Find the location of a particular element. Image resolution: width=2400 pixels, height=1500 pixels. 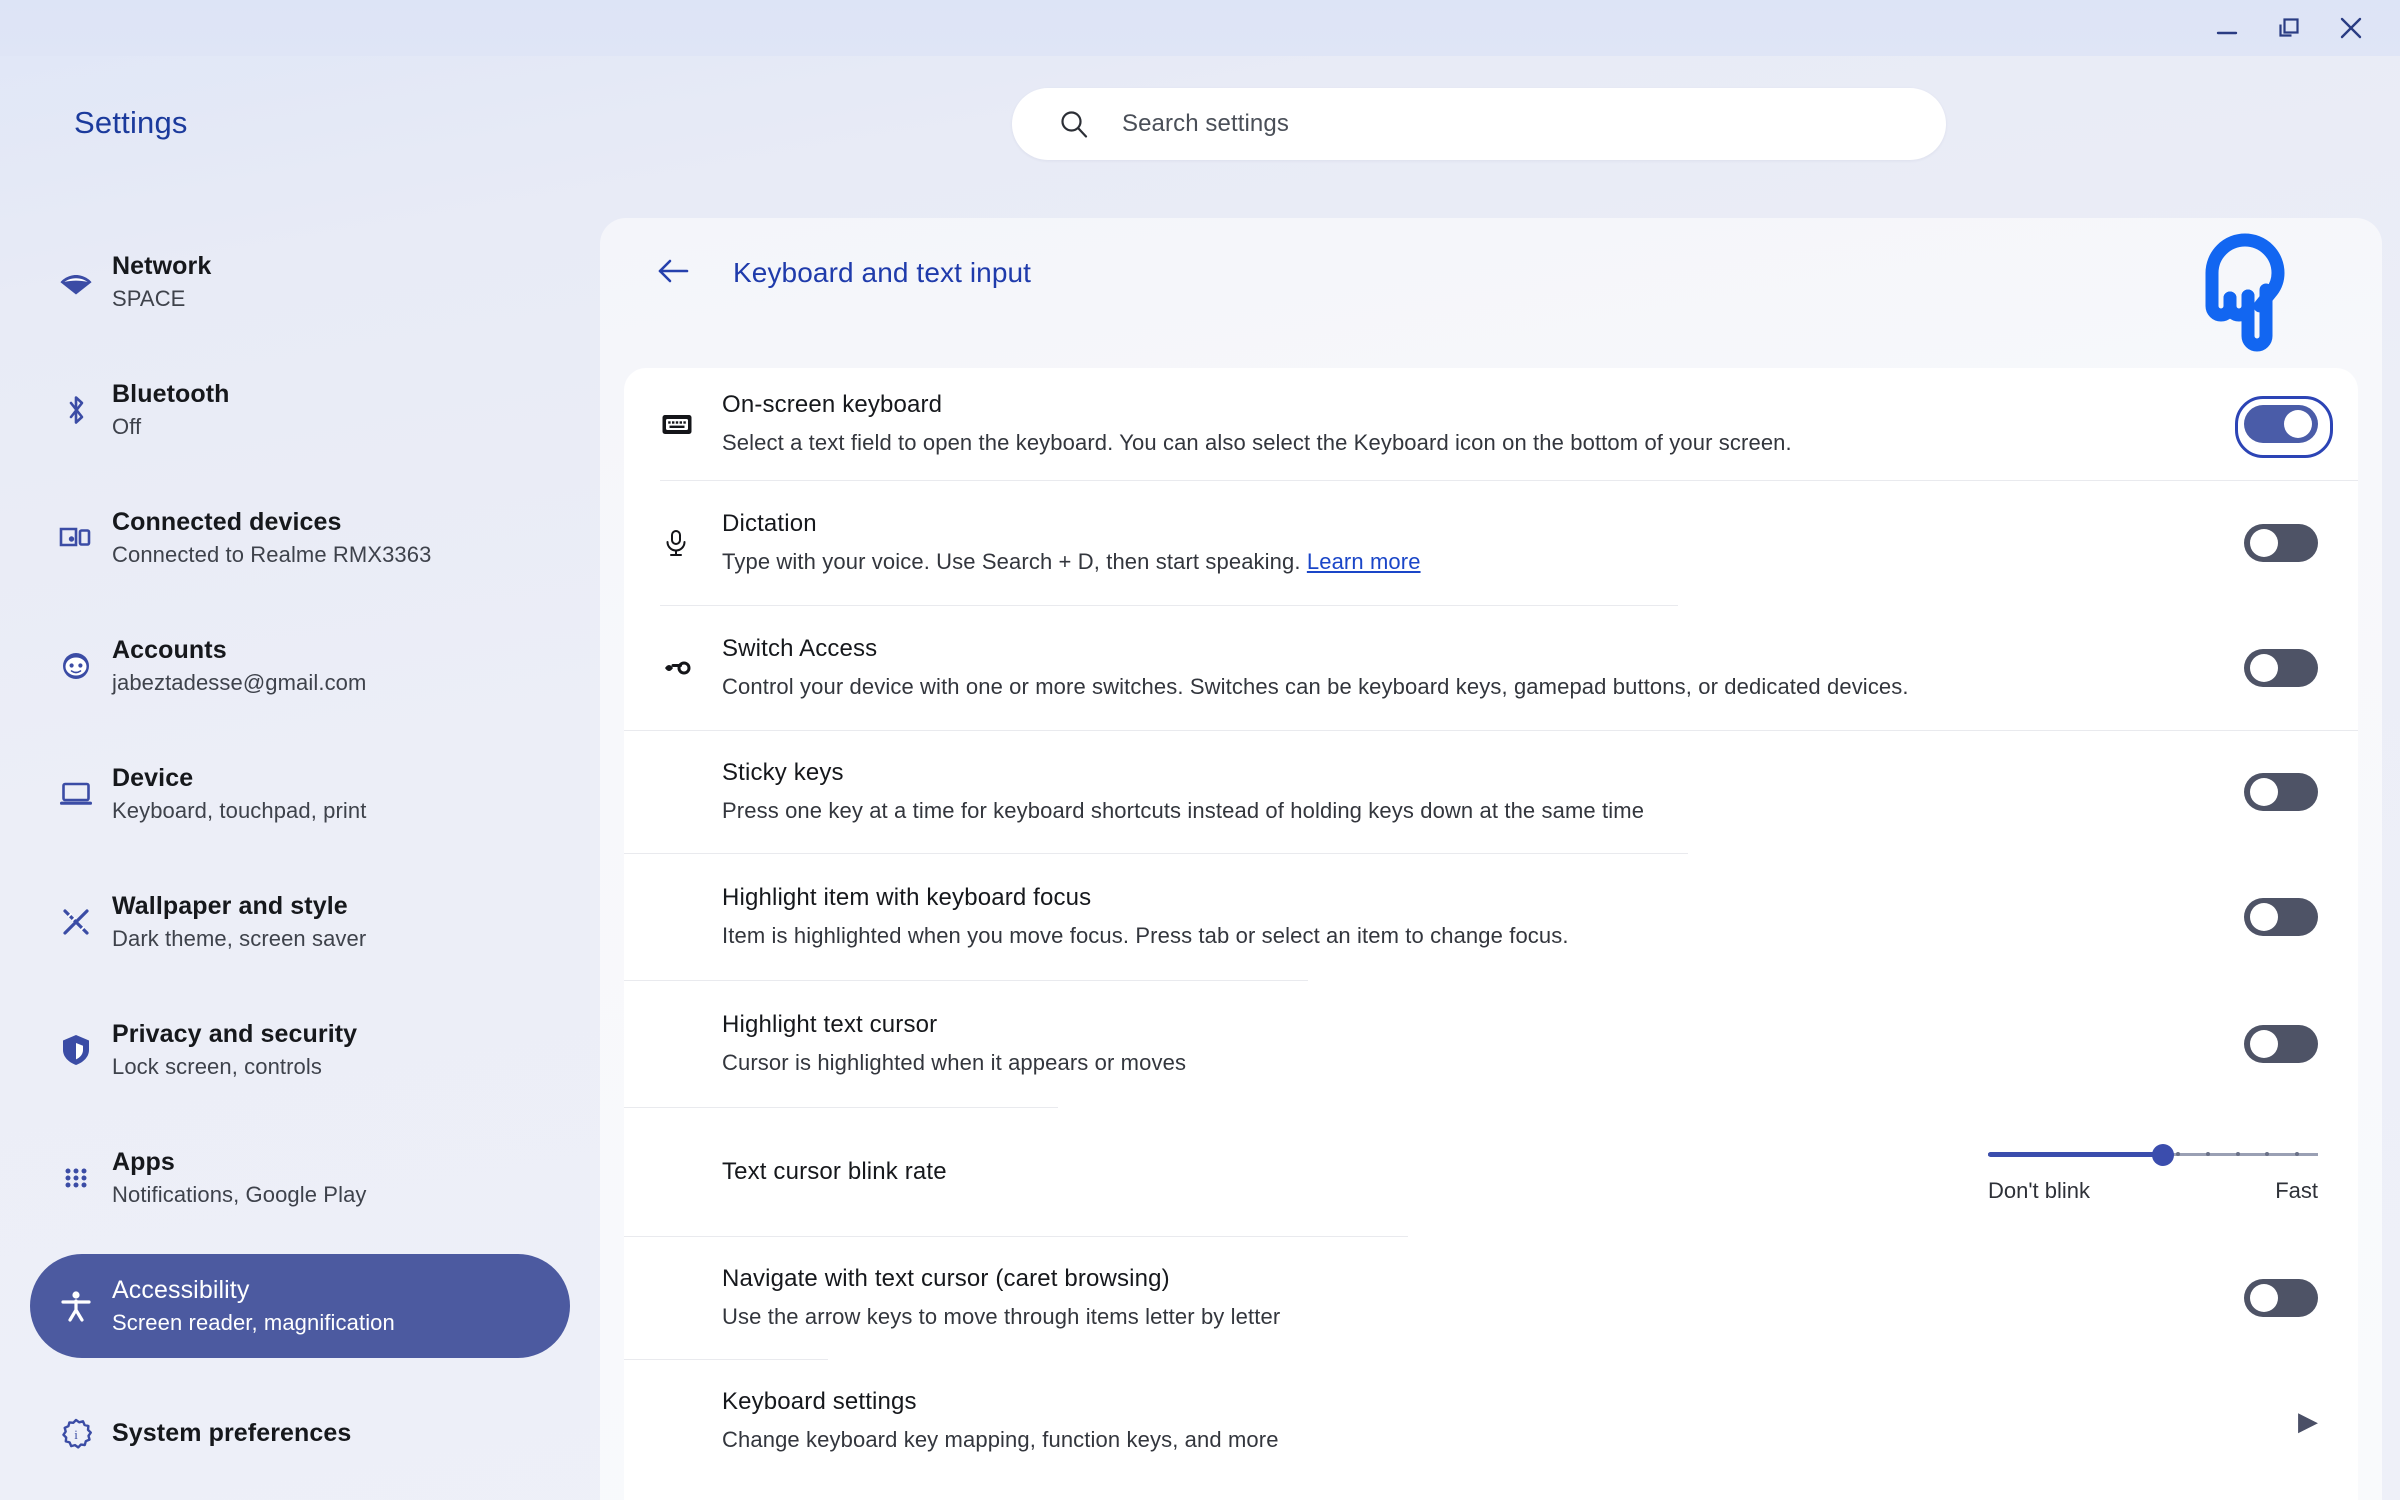

sidebar-item-sublabel: Lock screen, controls is located at coordinates (217, 1067).